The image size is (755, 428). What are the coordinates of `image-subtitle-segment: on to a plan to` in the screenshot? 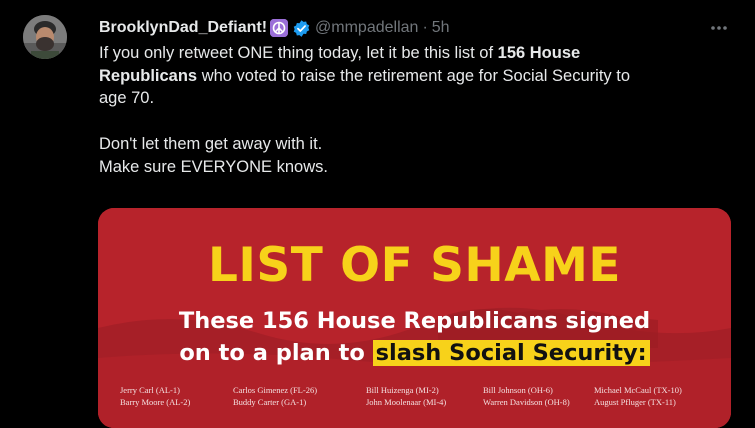 It's located at (276, 353).